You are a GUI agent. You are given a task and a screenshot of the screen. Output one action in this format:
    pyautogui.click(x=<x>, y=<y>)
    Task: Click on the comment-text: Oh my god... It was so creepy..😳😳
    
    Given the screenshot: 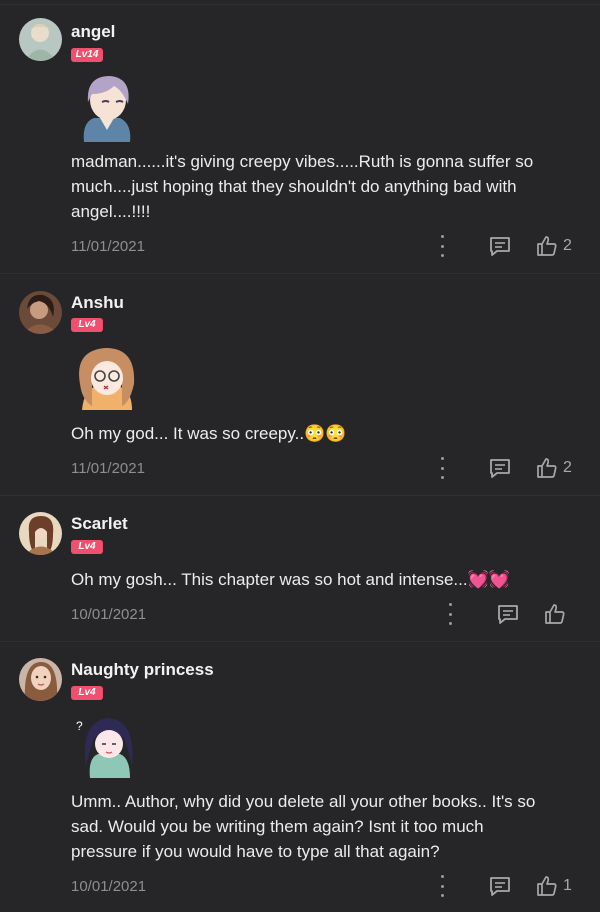 What is the action you would take?
    pyautogui.click(x=209, y=433)
    